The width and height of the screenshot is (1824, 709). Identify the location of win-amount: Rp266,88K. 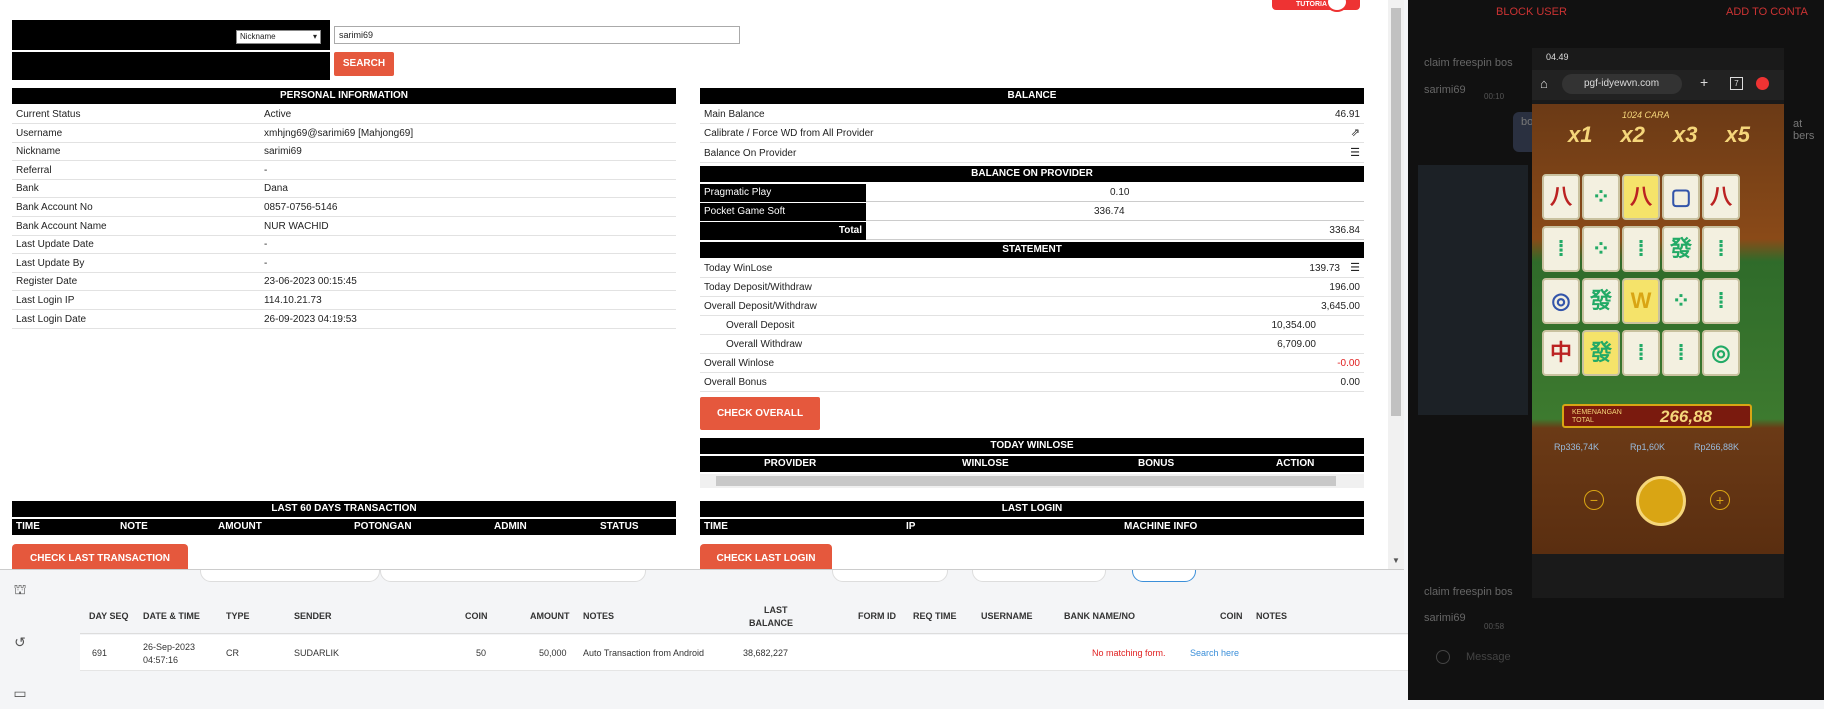
(1717, 447).